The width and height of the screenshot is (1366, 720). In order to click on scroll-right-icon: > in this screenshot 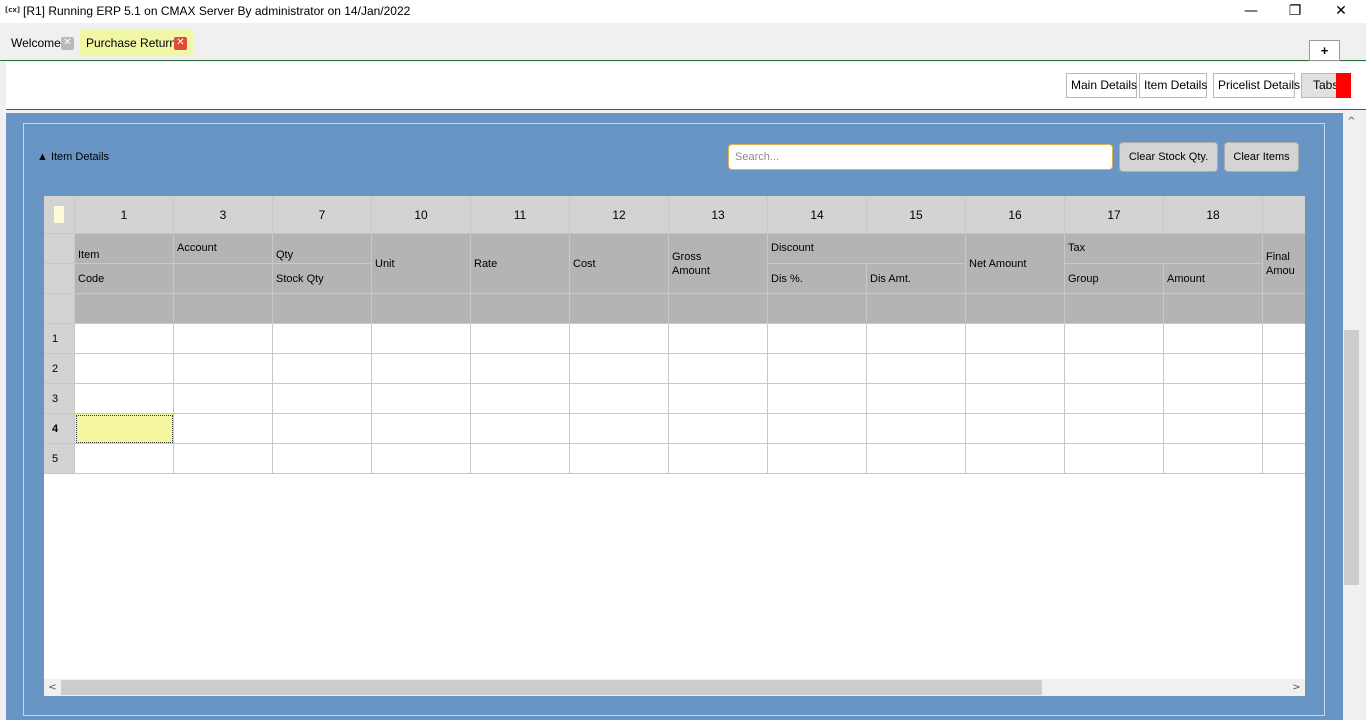, I will do `click(1296, 687)`.